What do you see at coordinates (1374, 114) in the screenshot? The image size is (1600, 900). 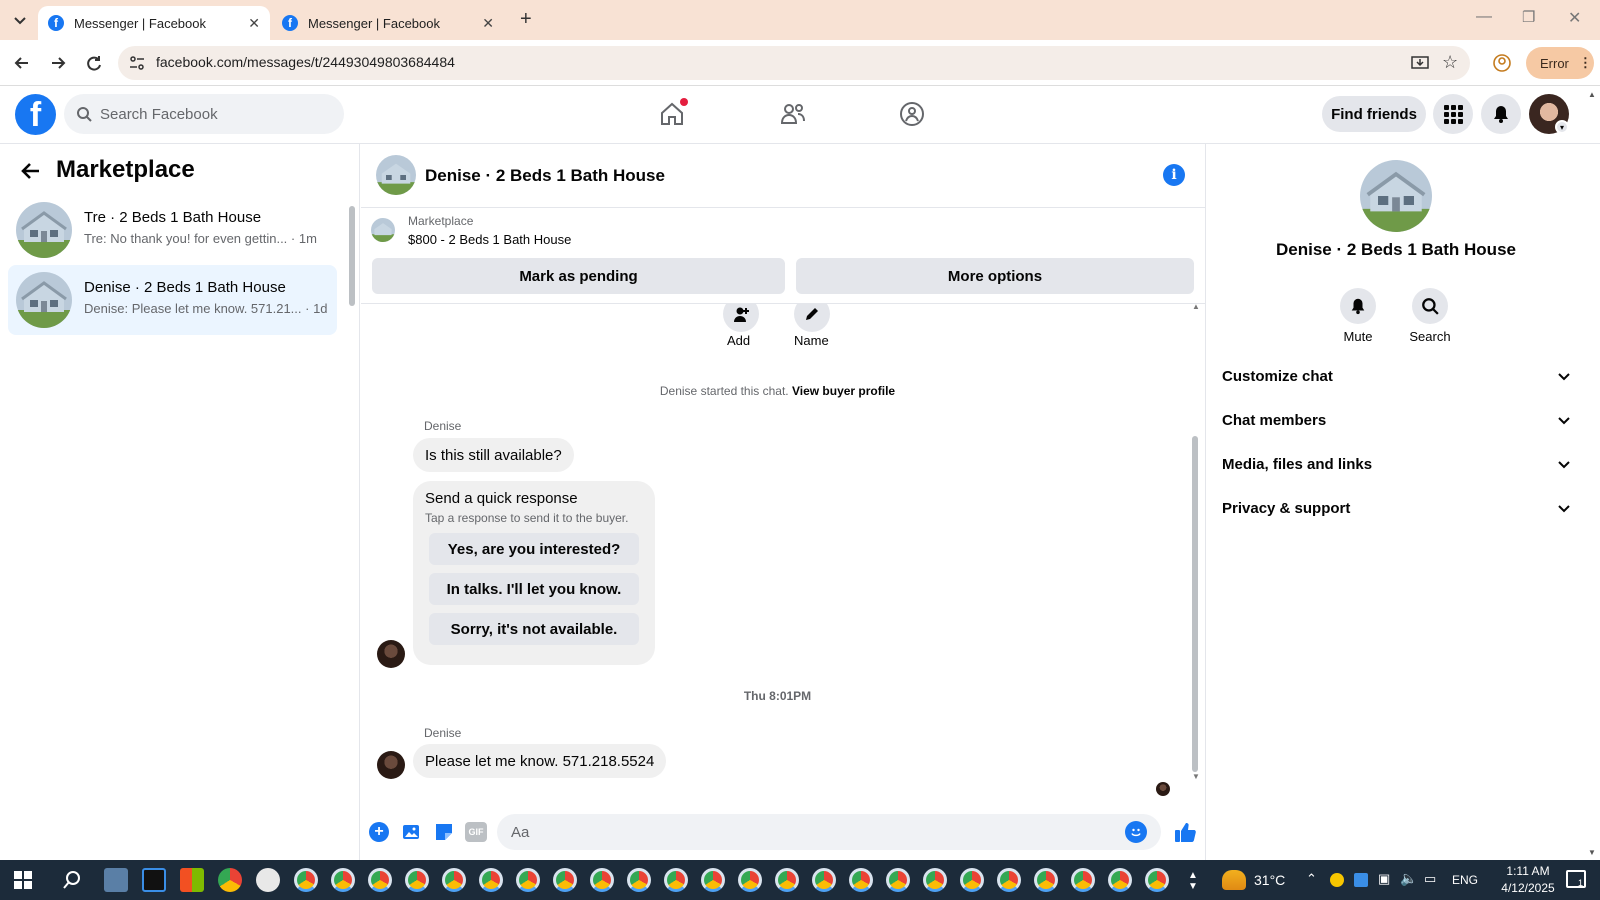 I see `find-friends-button: Find friends` at bounding box center [1374, 114].